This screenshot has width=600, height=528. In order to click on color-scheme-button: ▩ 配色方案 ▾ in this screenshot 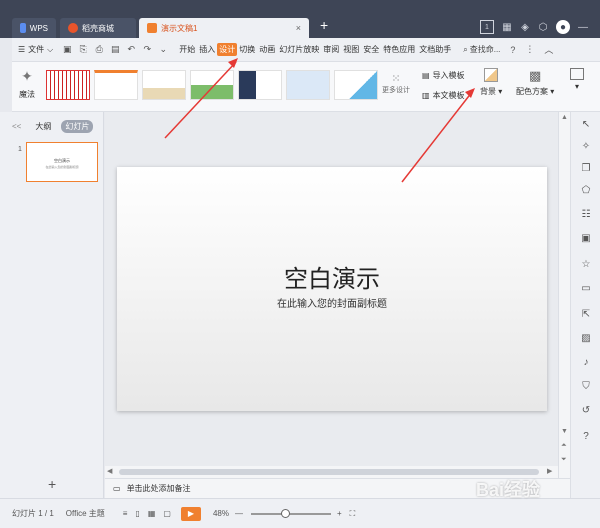, I will do `click(535, 82)`.